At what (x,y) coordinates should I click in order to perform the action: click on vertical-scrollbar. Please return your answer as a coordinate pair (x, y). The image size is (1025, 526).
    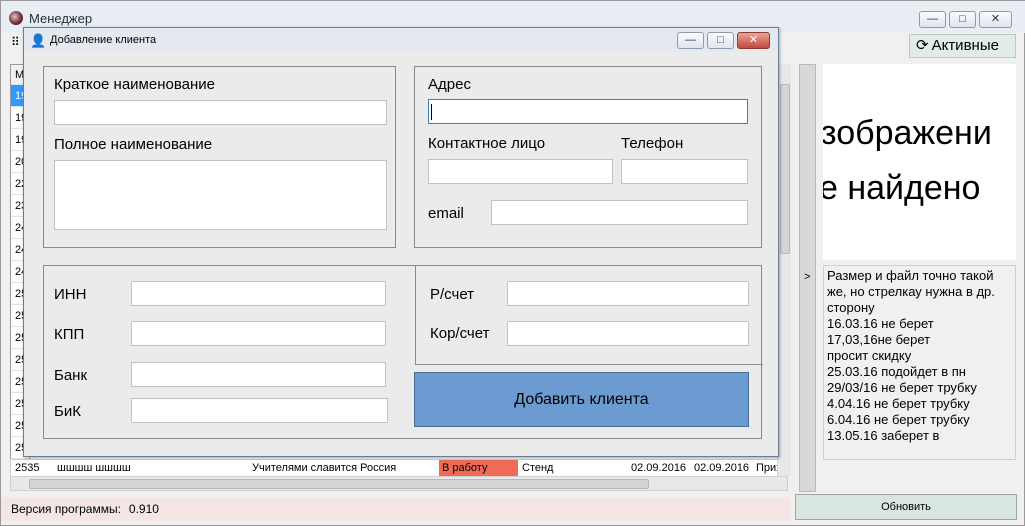
    Looking at the image, I should click on (784, 270).